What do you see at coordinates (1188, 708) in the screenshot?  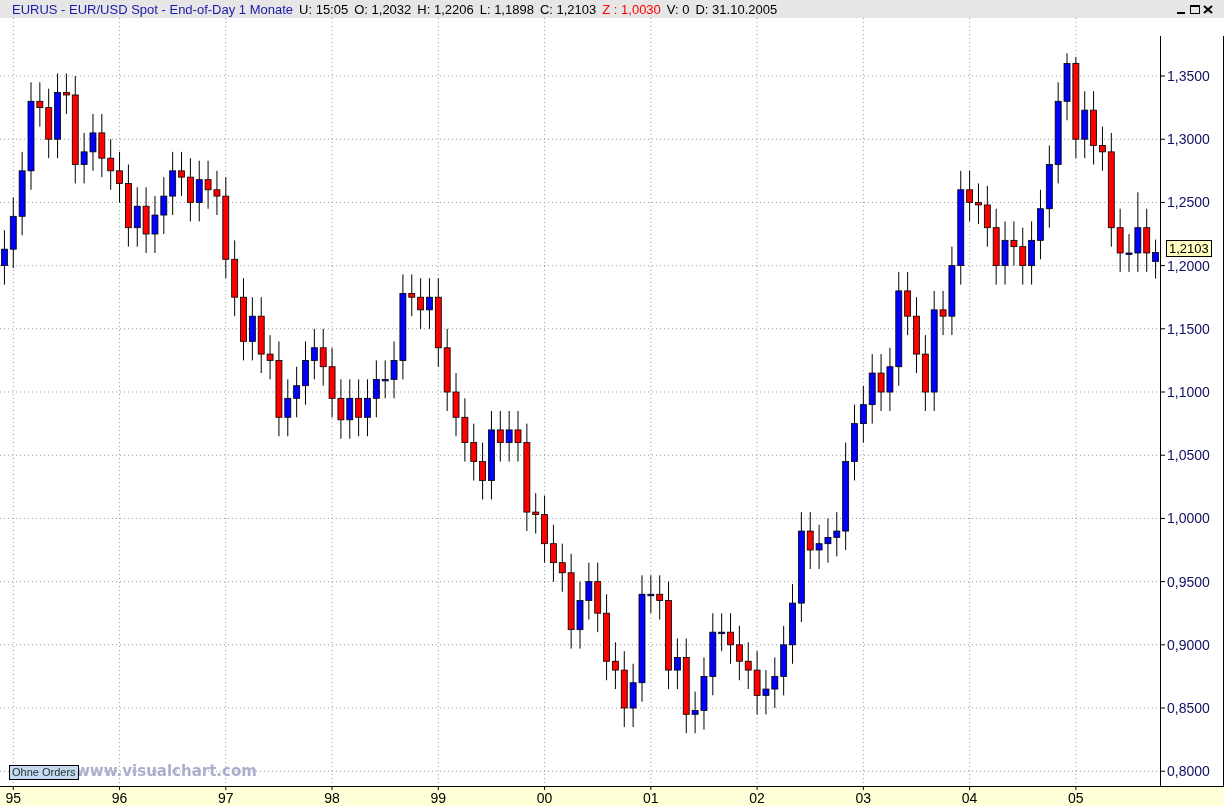 I see `price-axis-label: 0,8500` at bounding box center [1188, 708].